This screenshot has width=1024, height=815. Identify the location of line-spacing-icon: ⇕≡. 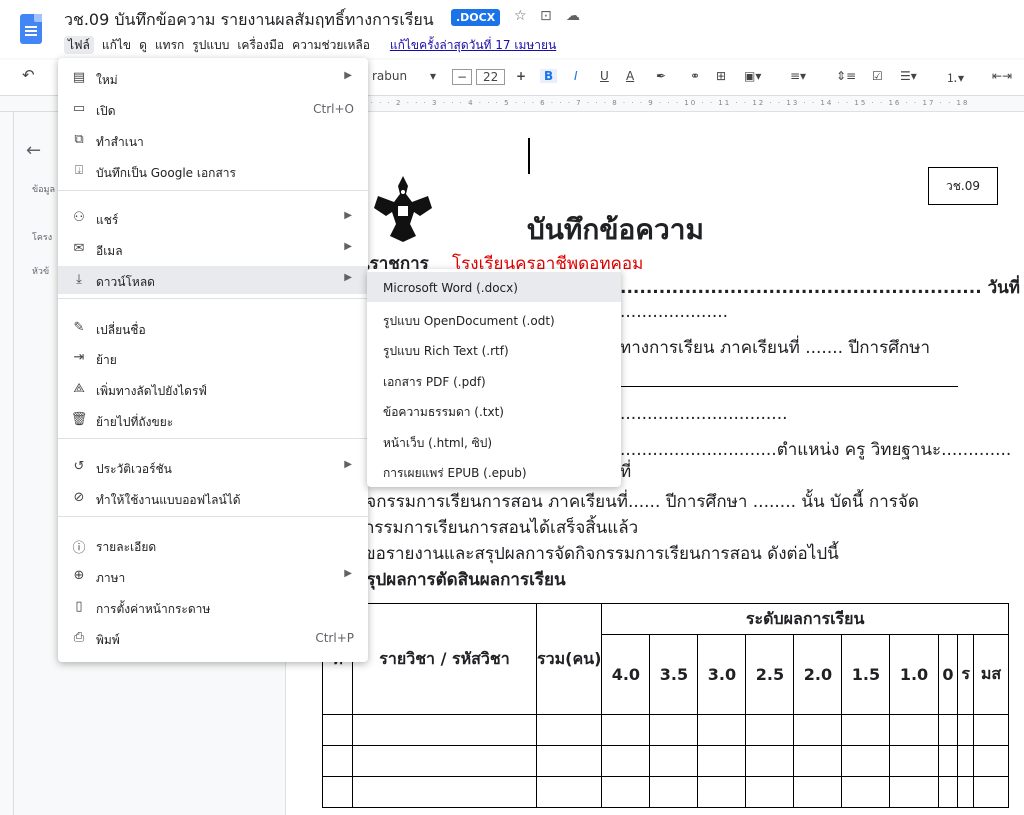
(846, 76).